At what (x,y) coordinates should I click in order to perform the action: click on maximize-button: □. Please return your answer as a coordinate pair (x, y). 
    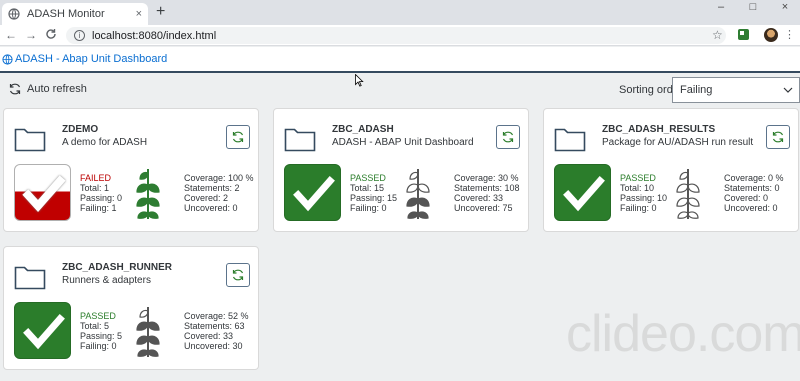
    Looking at the image, I should click on (753, 7).